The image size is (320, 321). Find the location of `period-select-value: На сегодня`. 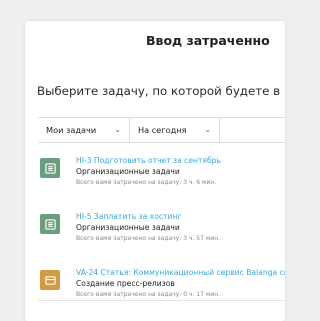

period-select-value: На сегодня is located at coordinates (162, 130).